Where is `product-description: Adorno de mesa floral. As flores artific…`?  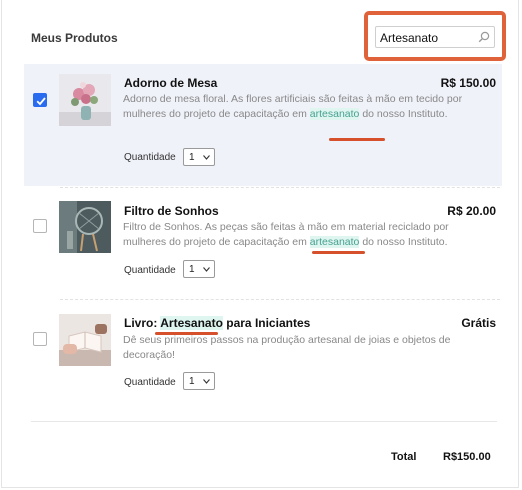 product-description: Adorno de mesa floral. As flores artific… is located at coordinates (293, 106).